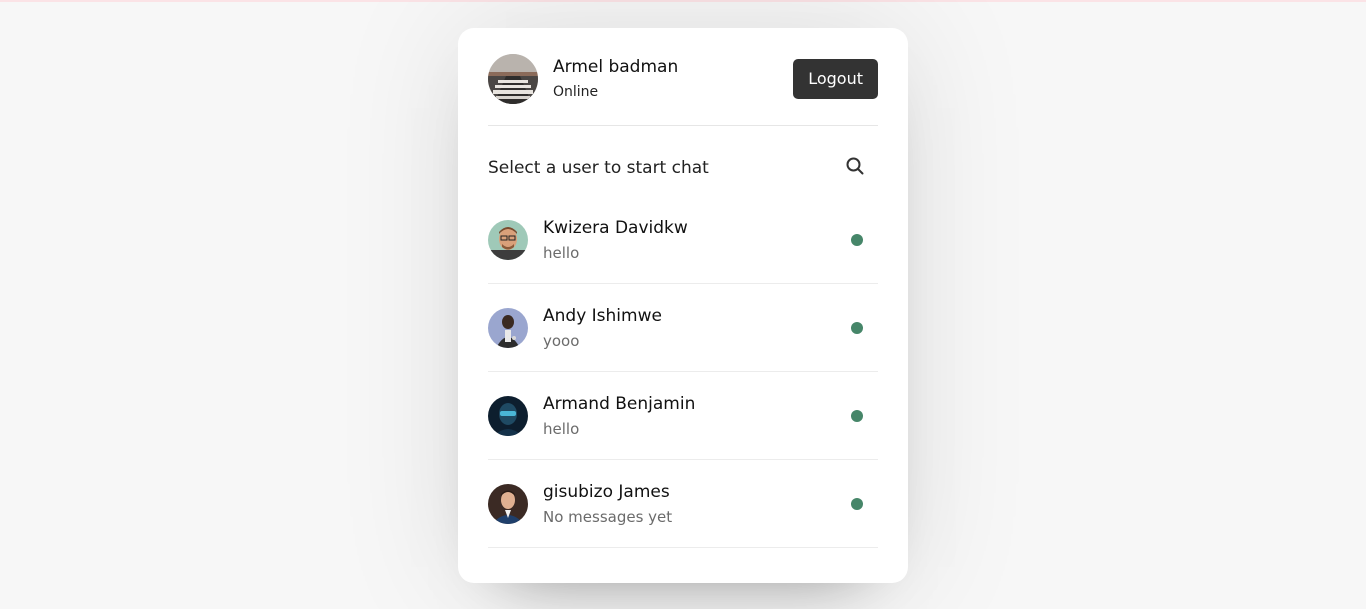  I want to click on search-button, so click(854, 168).